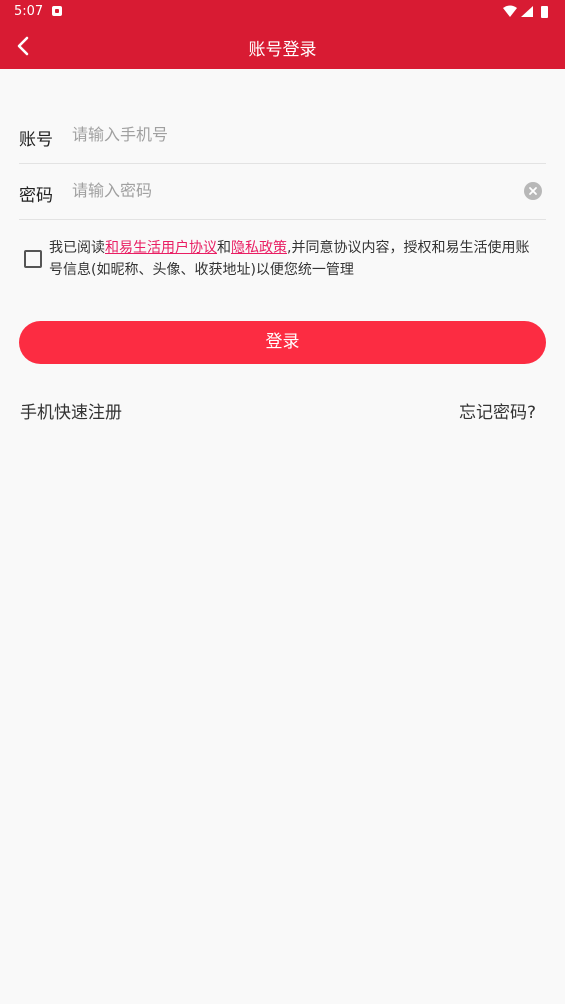  What do you see at coordinates (497, 410) in the screenshot?
I see `forgot-password-link: 忘记密码?` at bounding box center [497, 410].